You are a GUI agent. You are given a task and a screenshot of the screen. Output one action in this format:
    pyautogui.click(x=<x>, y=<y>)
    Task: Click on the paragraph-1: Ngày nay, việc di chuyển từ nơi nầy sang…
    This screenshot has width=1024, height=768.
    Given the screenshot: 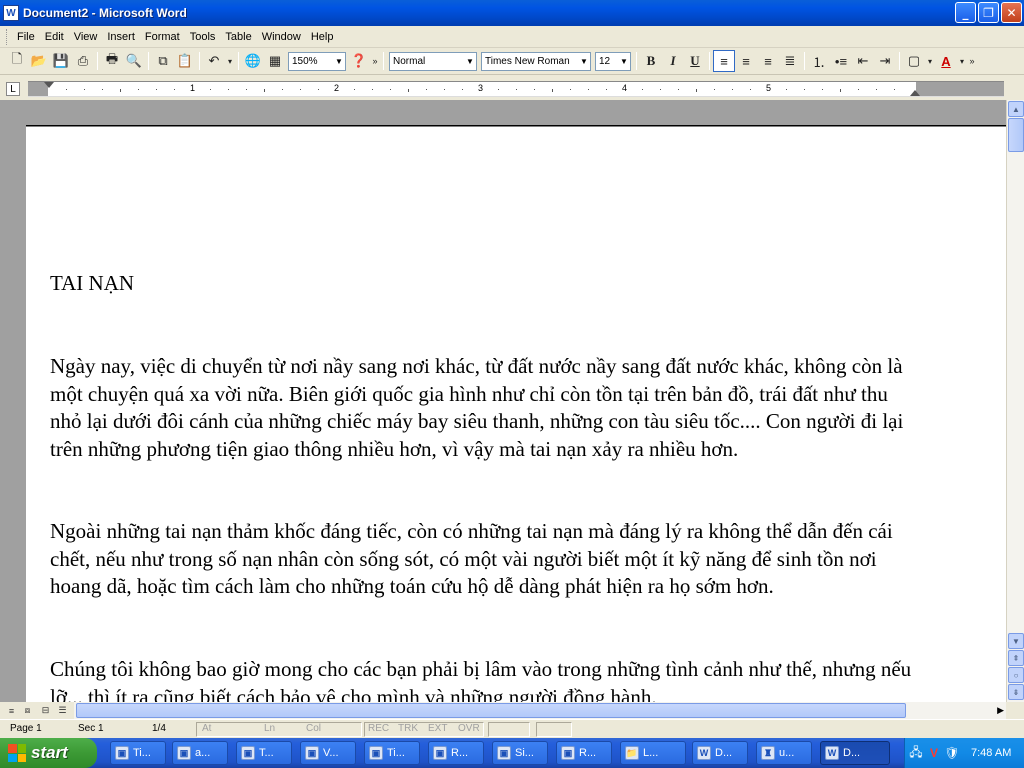 What is the action you would take?
    pyautogui.click(x=483, y=408)
    